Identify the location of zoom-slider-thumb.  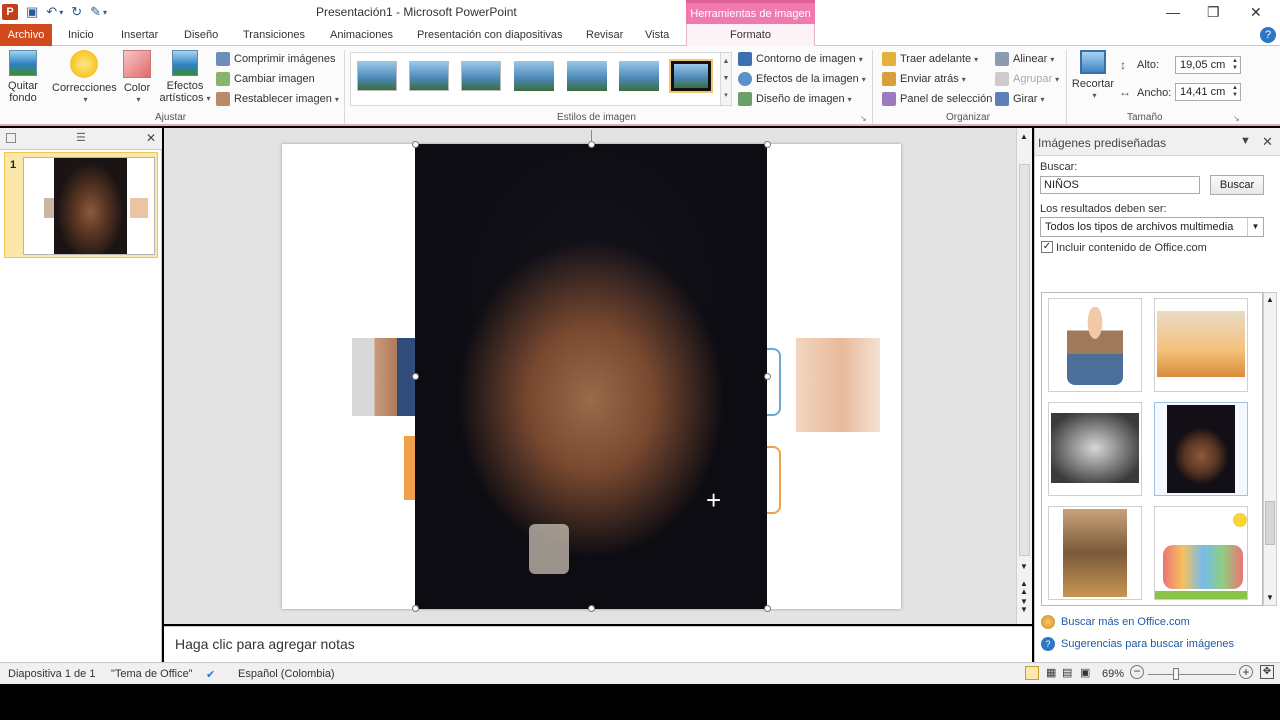
(1176, 674).